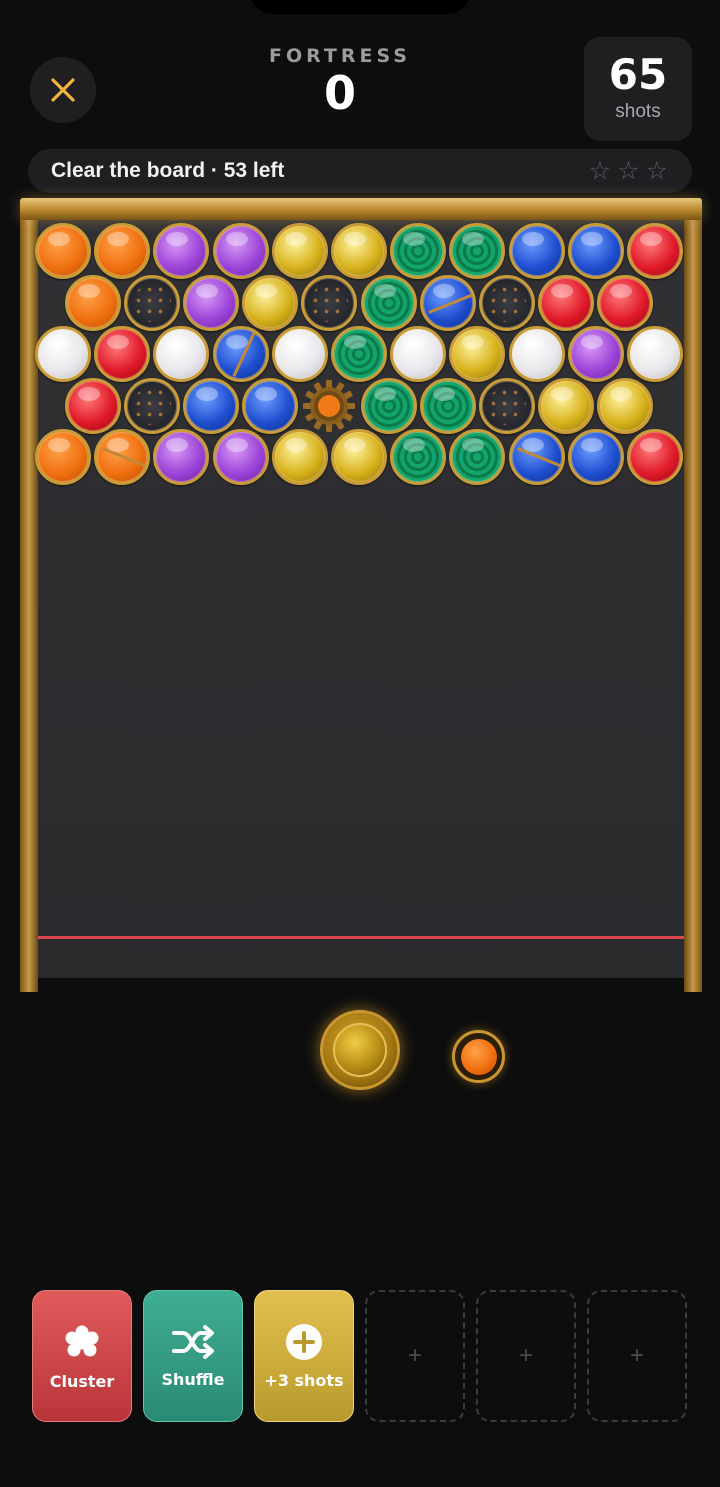 The height and width of the screenshot is (1487, 720). I want to click on objective-text: Clear the board · 53 left, so click(168, 170).